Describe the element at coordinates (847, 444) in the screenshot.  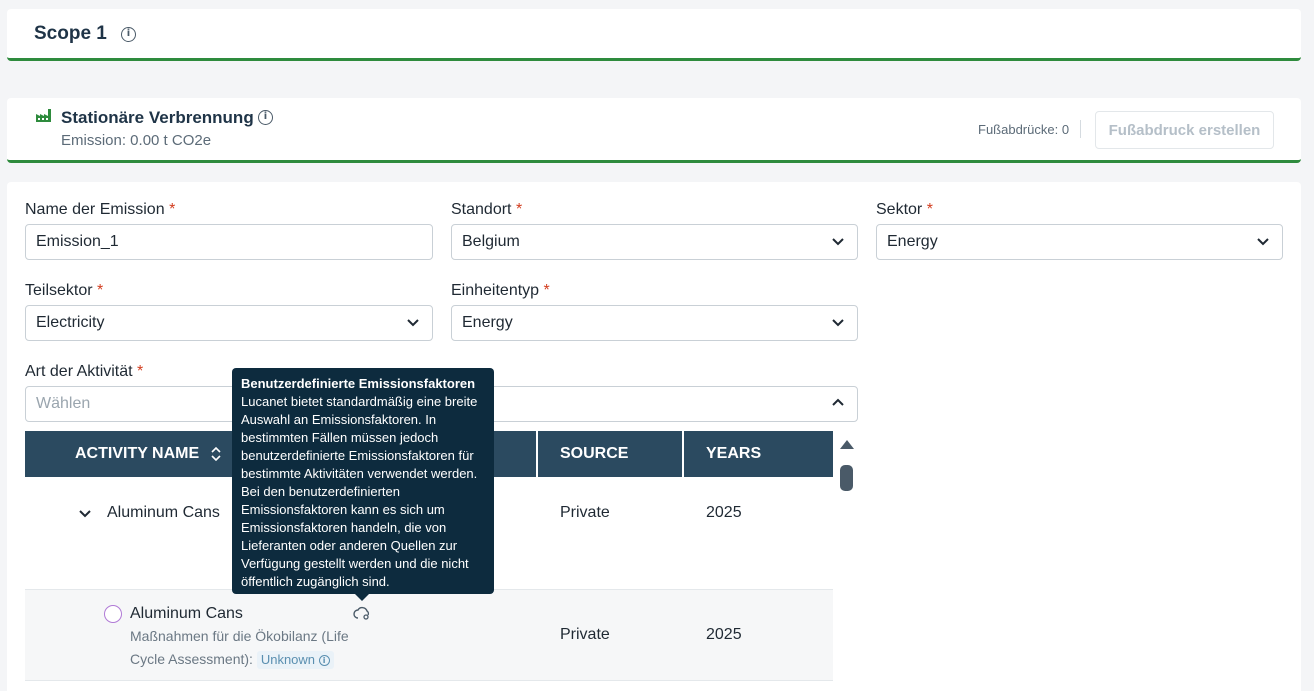
I see `scroll-up-arrow` at that location.